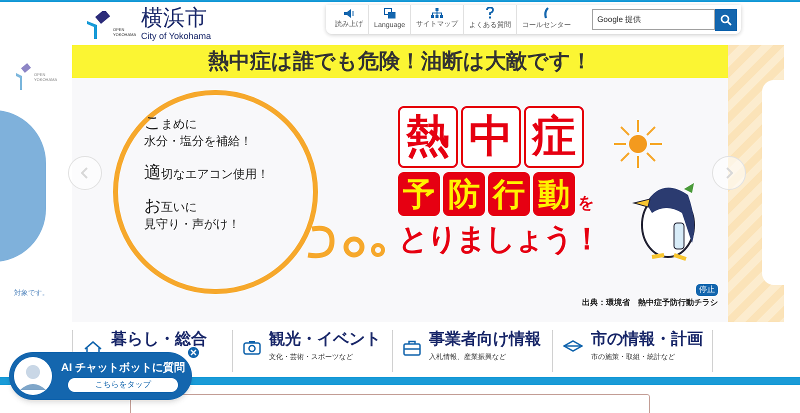 Image resolution: width=800 pixels, height=413 pixels. I want to click on toolbox-icon, so click(412, 348).